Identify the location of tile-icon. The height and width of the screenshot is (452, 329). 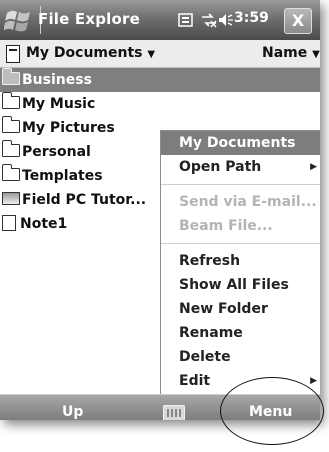
(186, 20).